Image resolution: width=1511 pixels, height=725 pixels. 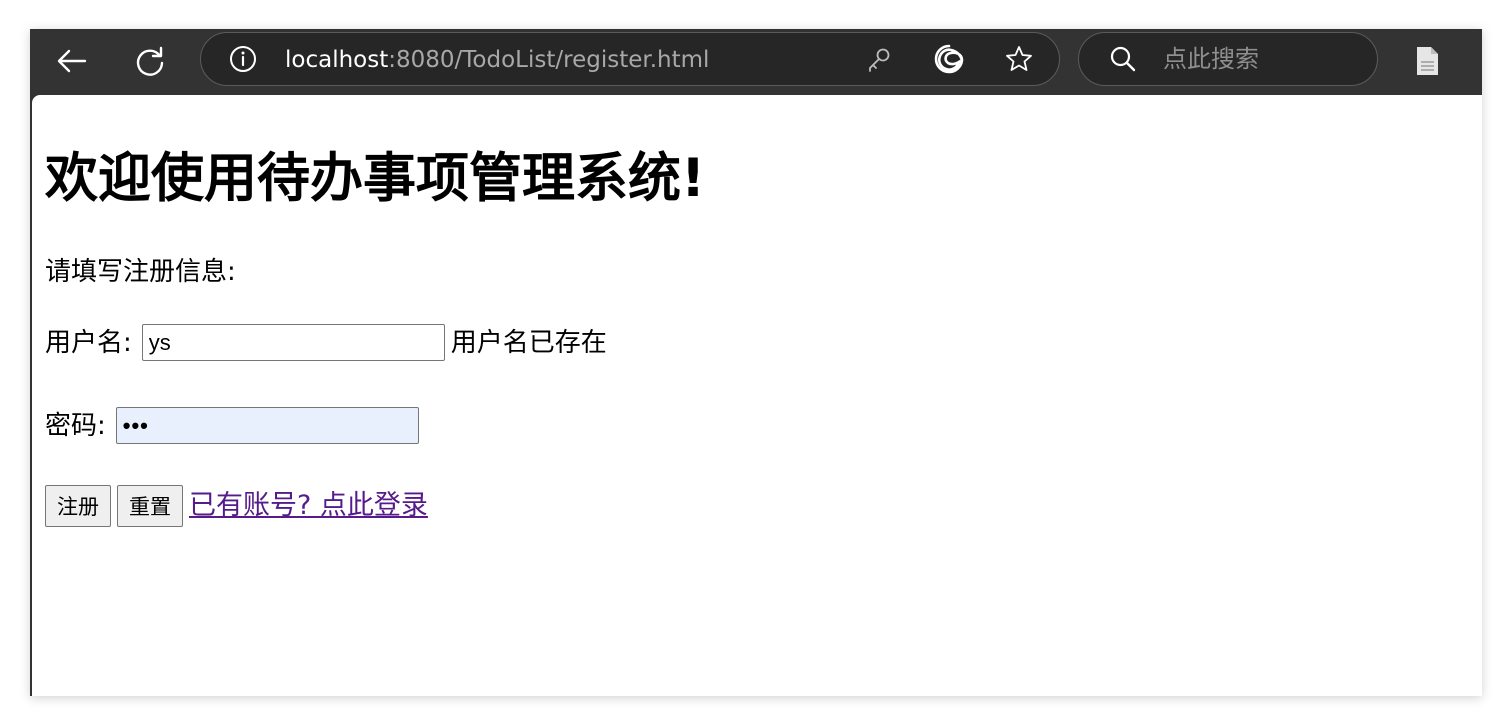 I want to click on search-placeholder: 点此搜索, so click(x=1211, y=59).